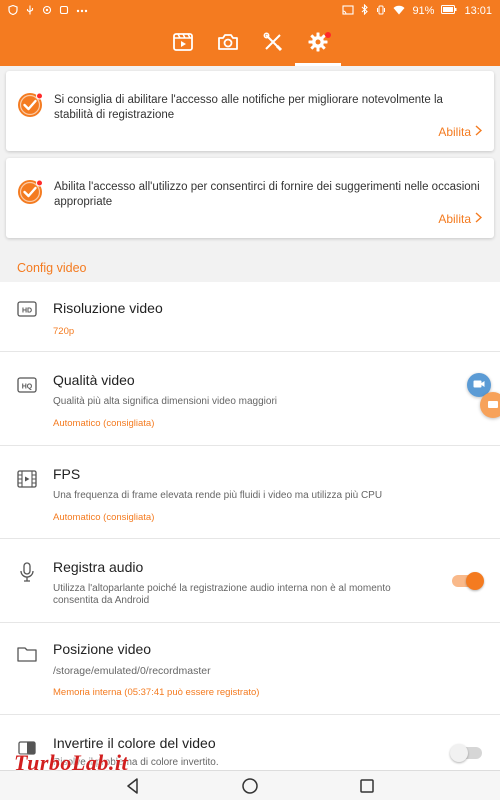 Image resolution: width=500 pixels, height=800 pixels. I want to click on section-title: Config video, so click(52, 268).